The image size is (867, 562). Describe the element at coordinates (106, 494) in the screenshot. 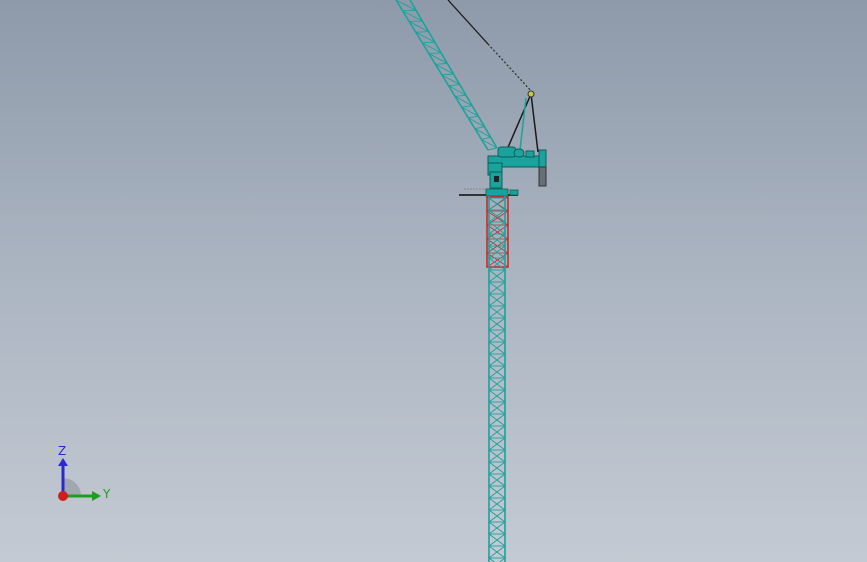

I see `y-axis-label: Y` at that location.